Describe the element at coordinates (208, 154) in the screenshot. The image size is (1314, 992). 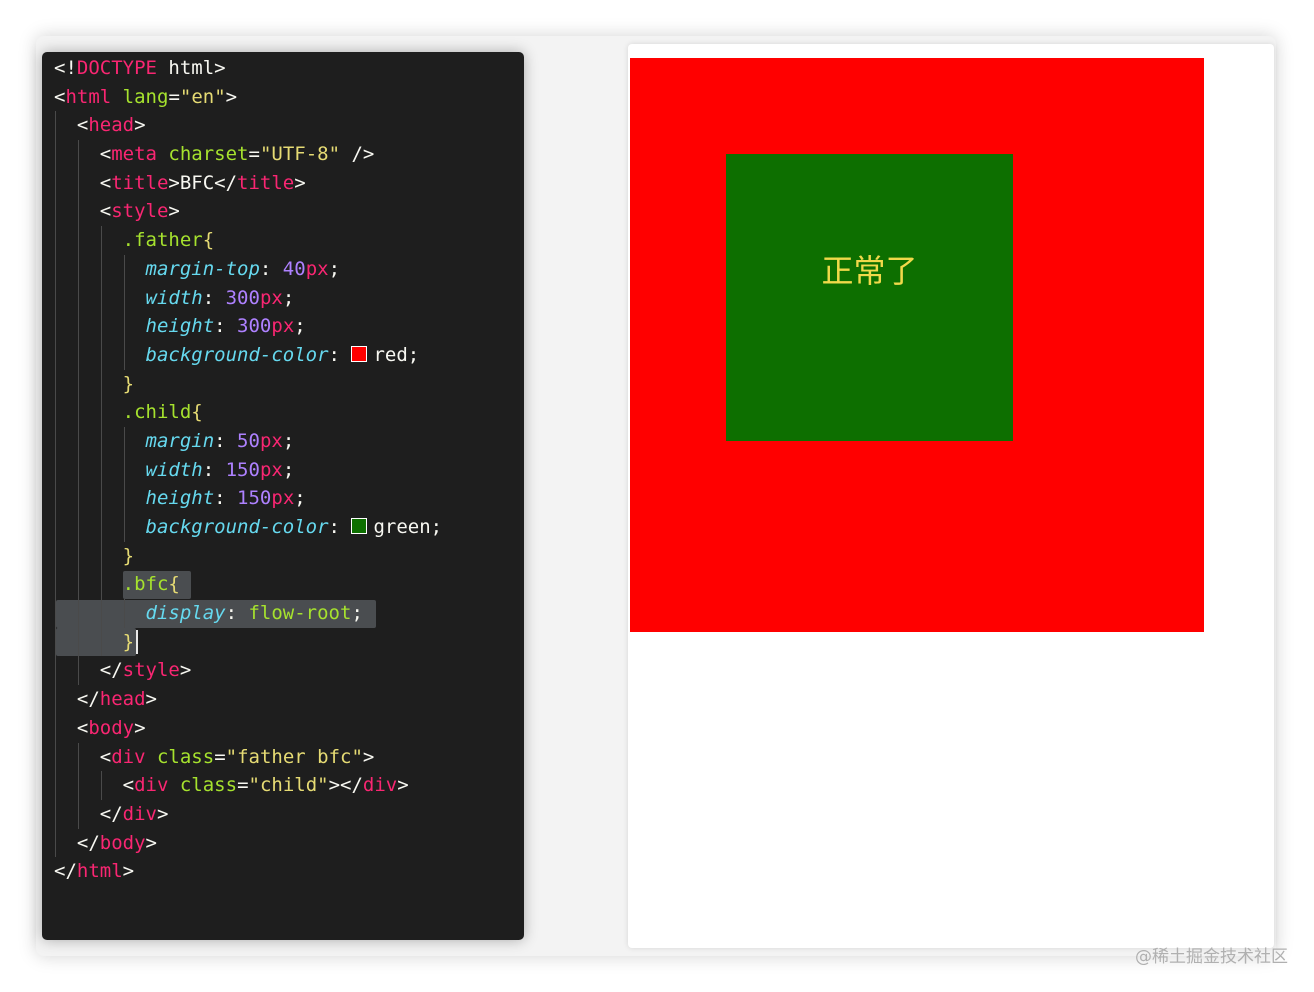
I see `code-token: charset` at that location.